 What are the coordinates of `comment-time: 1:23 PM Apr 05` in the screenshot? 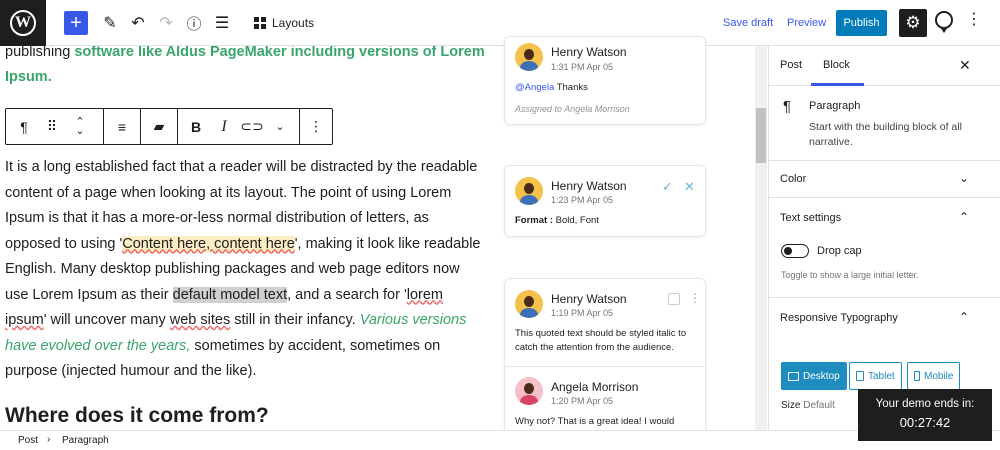 It's located at (582, 200).